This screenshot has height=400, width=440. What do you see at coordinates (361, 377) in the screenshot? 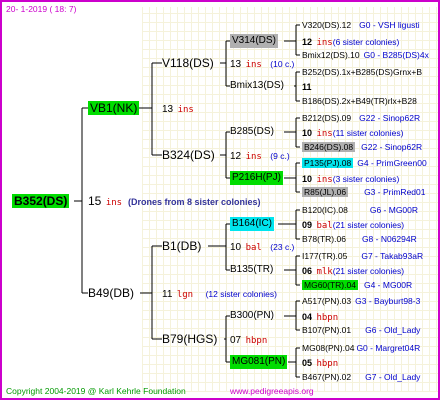
I see `gen4-queen: B467(PN).02 G7 - Old_Lady` at bounding box center [361, 377].